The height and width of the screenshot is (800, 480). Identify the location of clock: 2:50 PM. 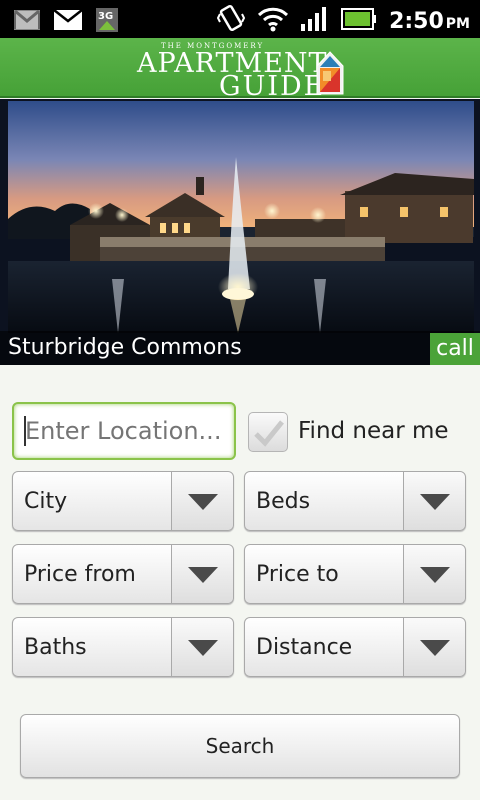
(429, 21).